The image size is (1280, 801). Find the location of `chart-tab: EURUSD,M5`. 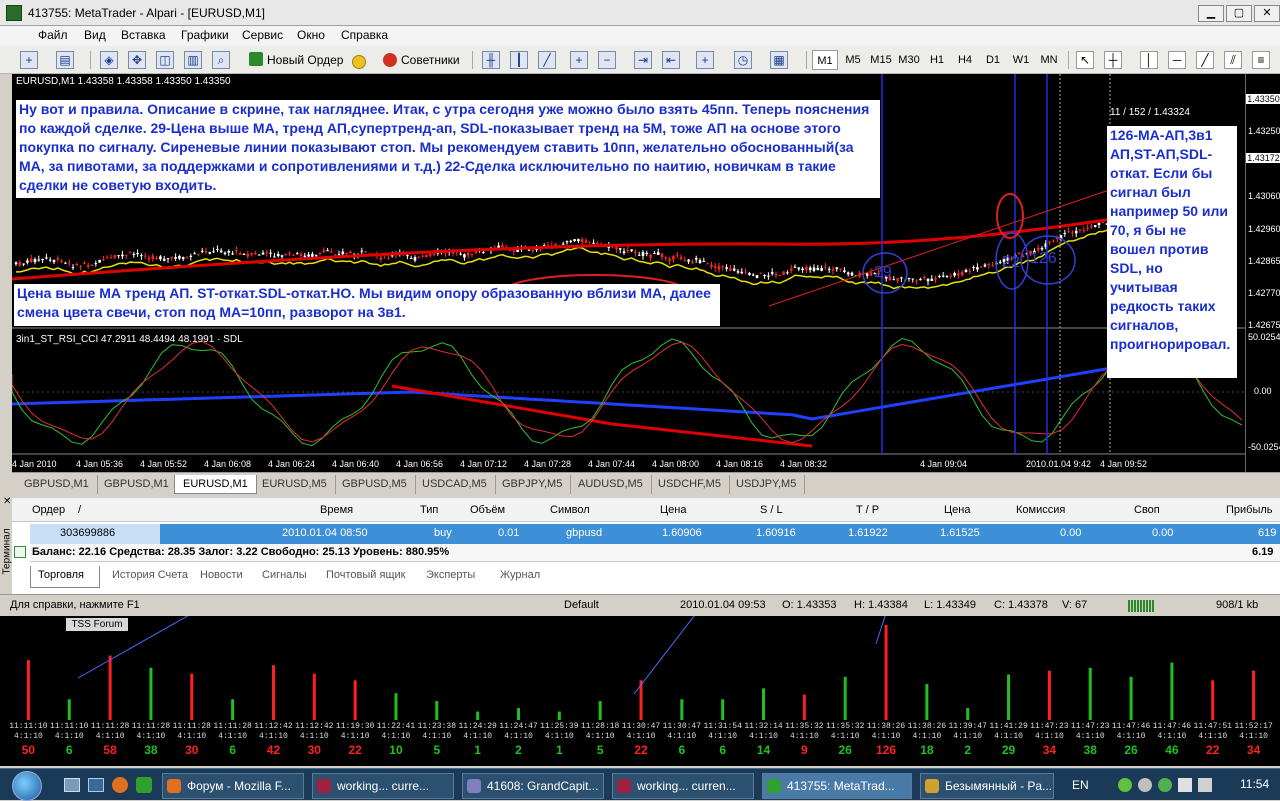

chart-tab: EURUSD,M5 is located at coordinates (295, 484).